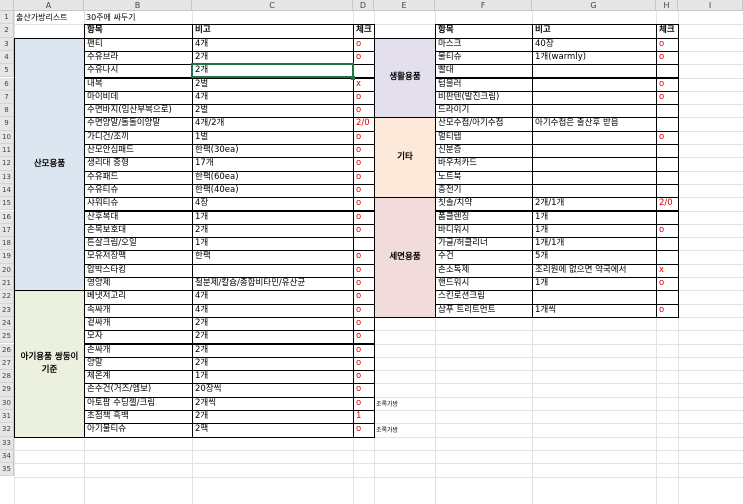 The width and height of the screenshot is (743, 504). What do you see at coordinates (667, 270) in the screenshot?
I see `check-cell: x` at bounding box center [667, 270].